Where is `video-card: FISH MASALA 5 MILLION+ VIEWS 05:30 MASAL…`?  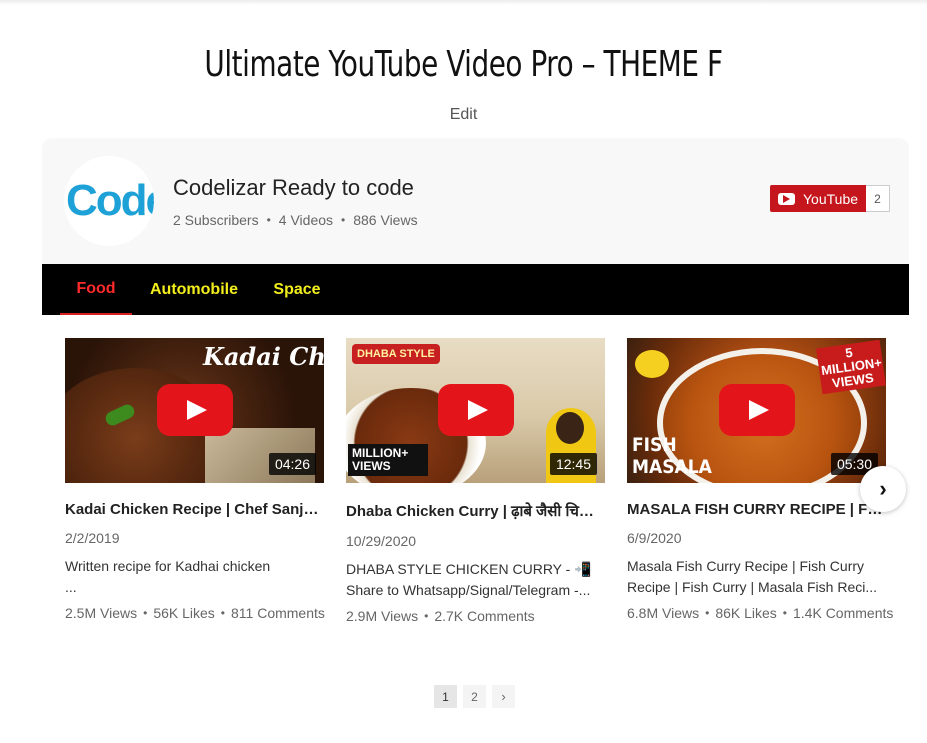
video-card: FISH MASALA 5 MILLION+ VIEWS 05:30 MASAL… is located at coordinates (760, 479).